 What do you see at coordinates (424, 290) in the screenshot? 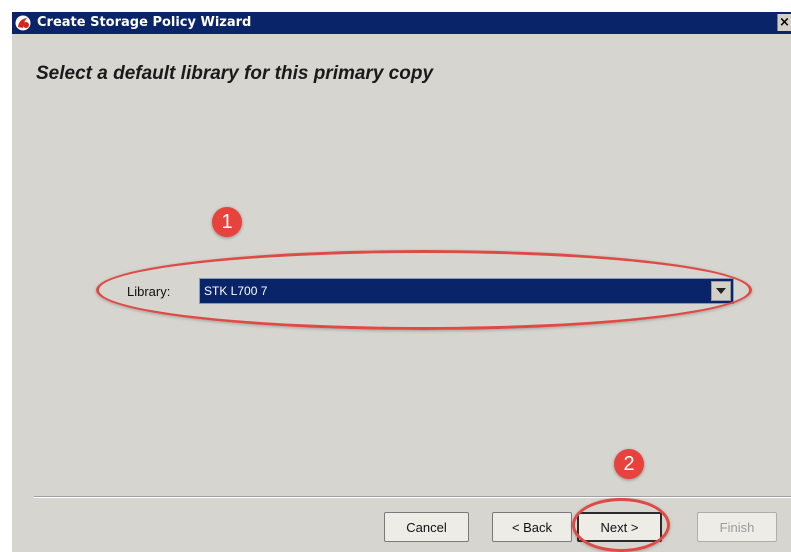
I see `annotation-oval-library` at bounding box center [424, 290].